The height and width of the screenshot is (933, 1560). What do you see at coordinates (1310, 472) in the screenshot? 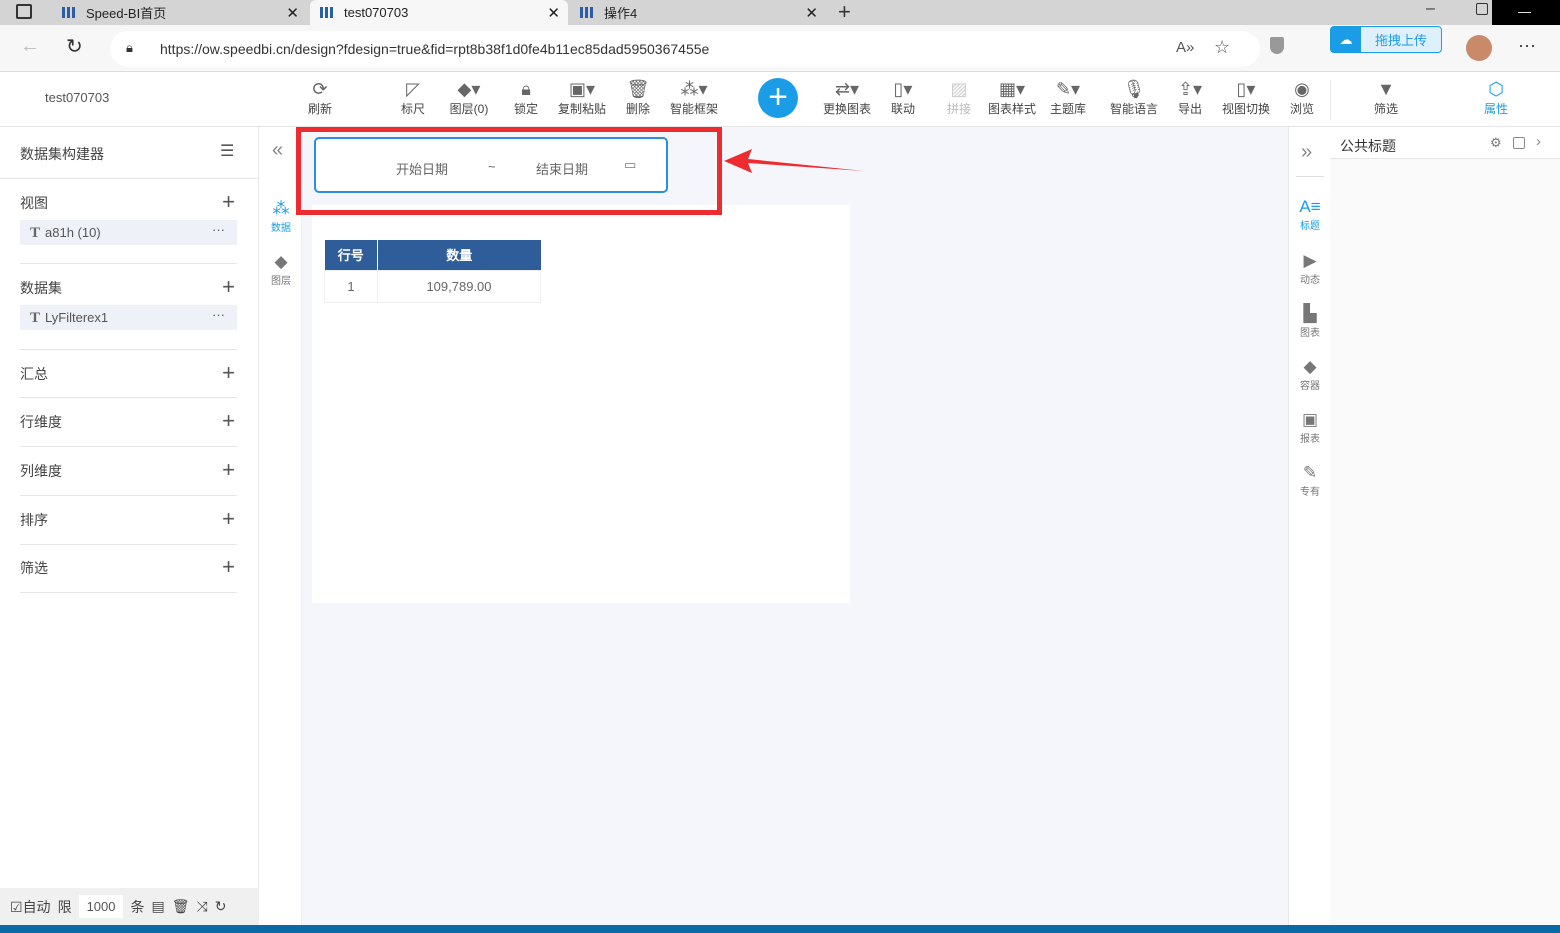
I see `edit-frame-icon: ✎` at bounding box center [1310, 472].